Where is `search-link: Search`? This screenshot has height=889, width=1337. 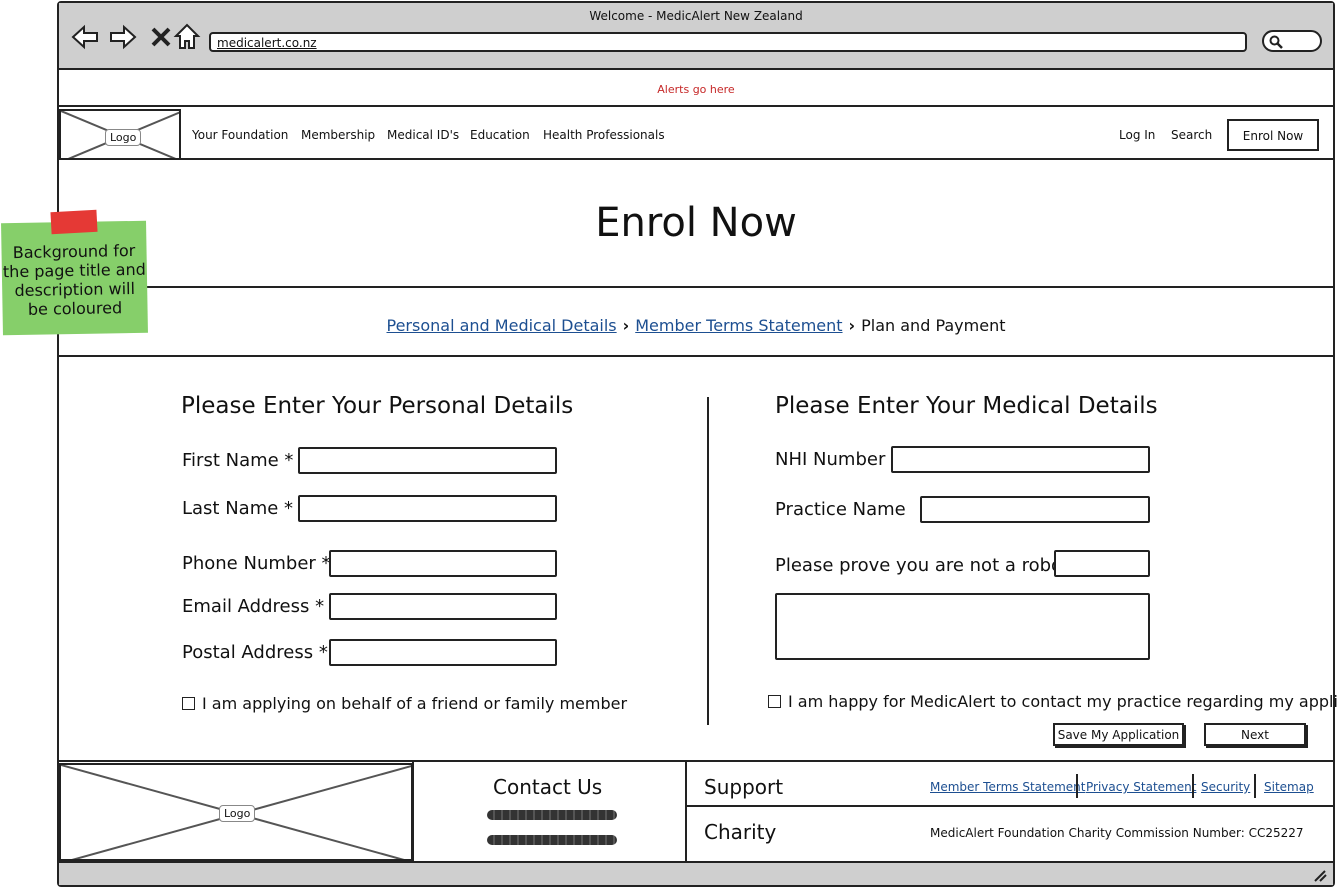 search-link: Search is located at coordinates (1191, 135).